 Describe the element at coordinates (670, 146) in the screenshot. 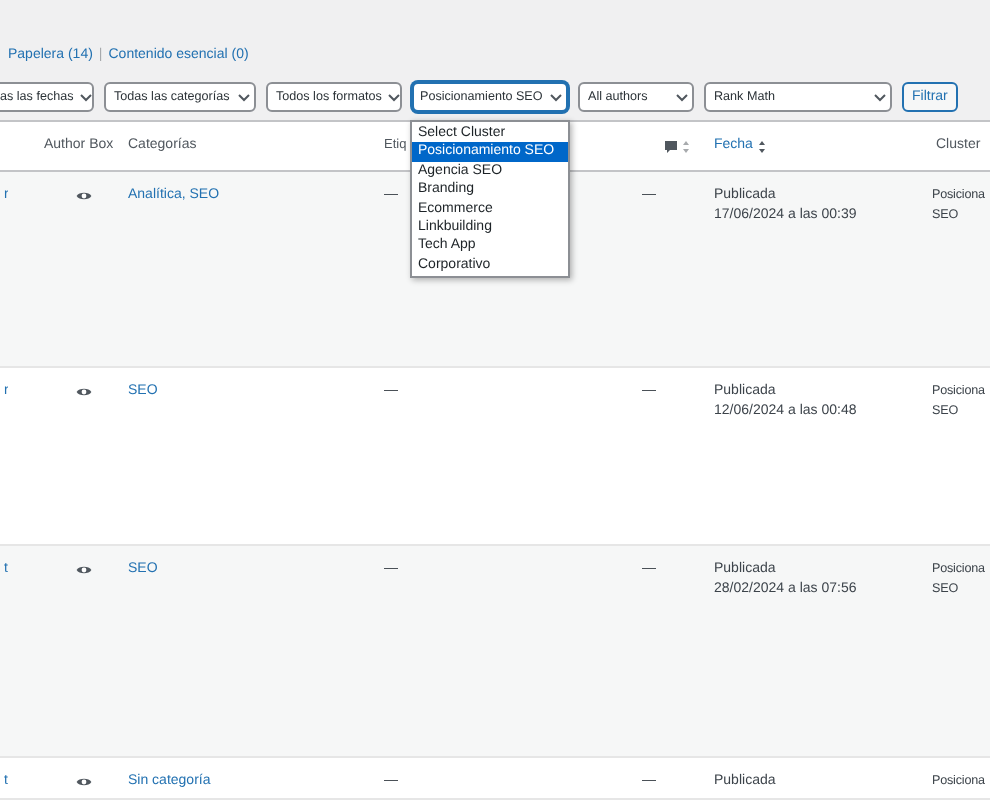

I see `comment-icon` at that location.